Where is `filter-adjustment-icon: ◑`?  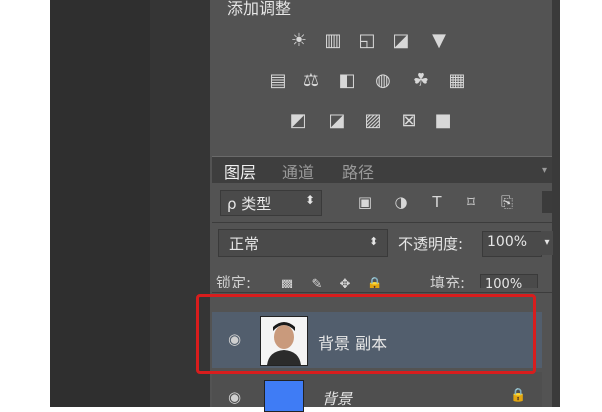 filter-adjustment-icon: ◑ is located at coordinates (401, 202).